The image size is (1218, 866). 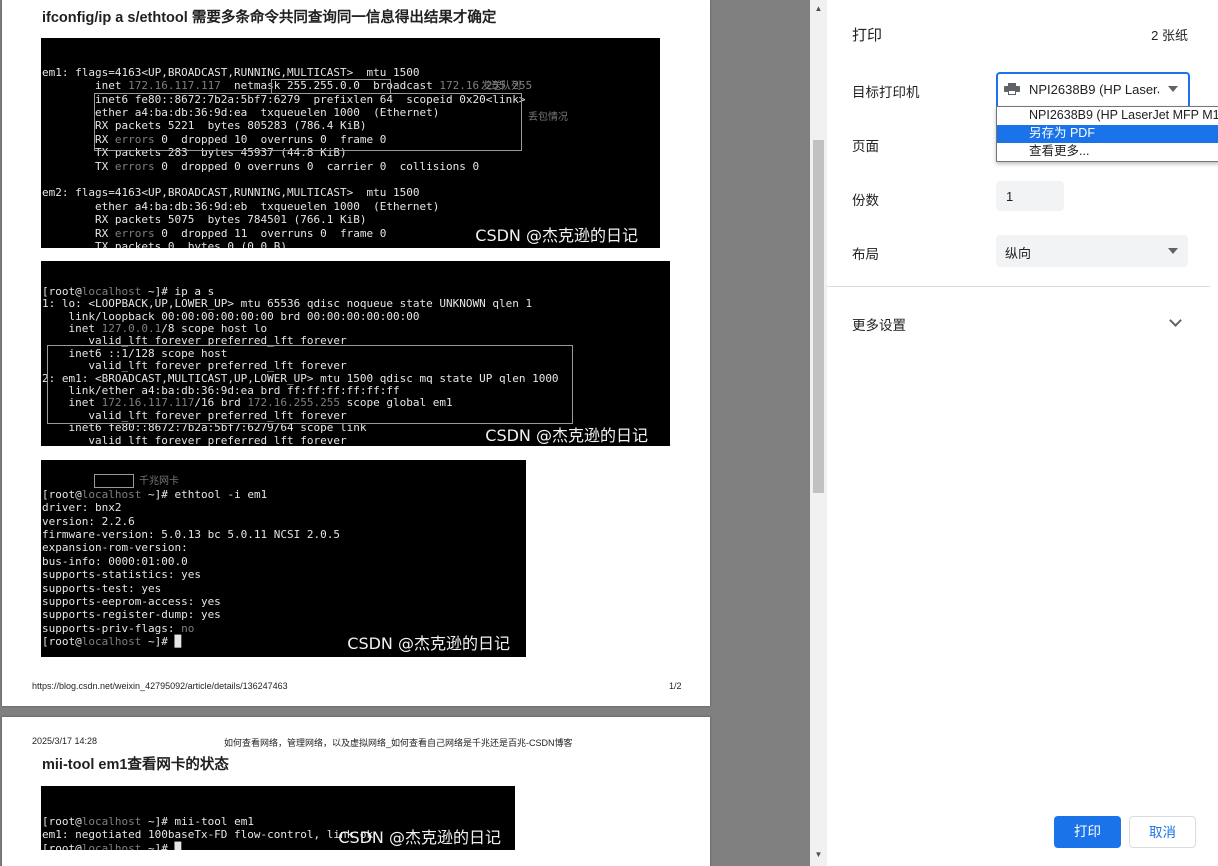 I want to click on print-button: 打印, so click(x=1087, y=832).